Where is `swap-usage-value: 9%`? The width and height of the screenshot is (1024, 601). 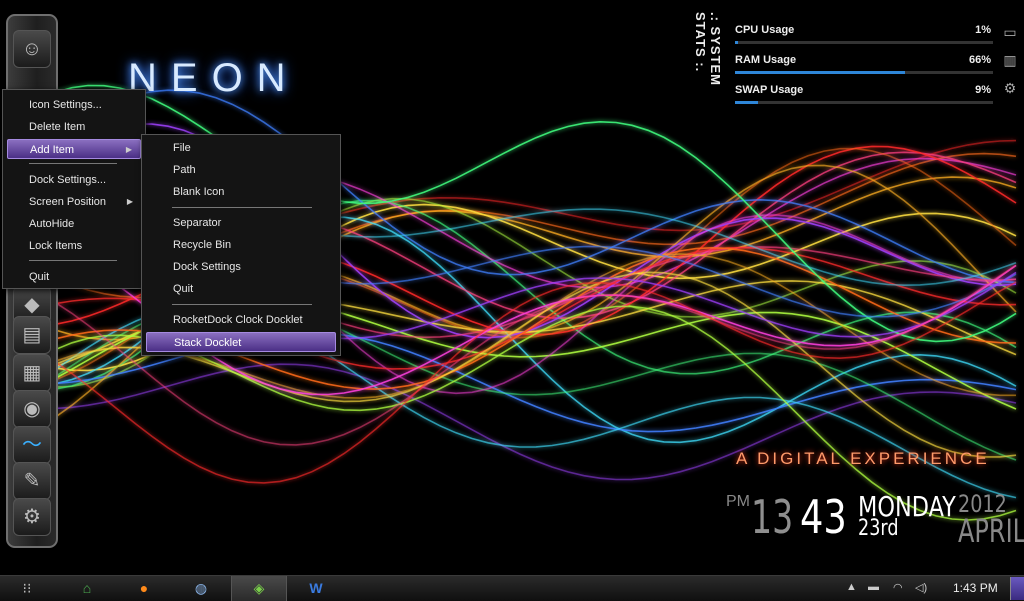
swap-usage-value: 9% is located at coordinates (983, 90).